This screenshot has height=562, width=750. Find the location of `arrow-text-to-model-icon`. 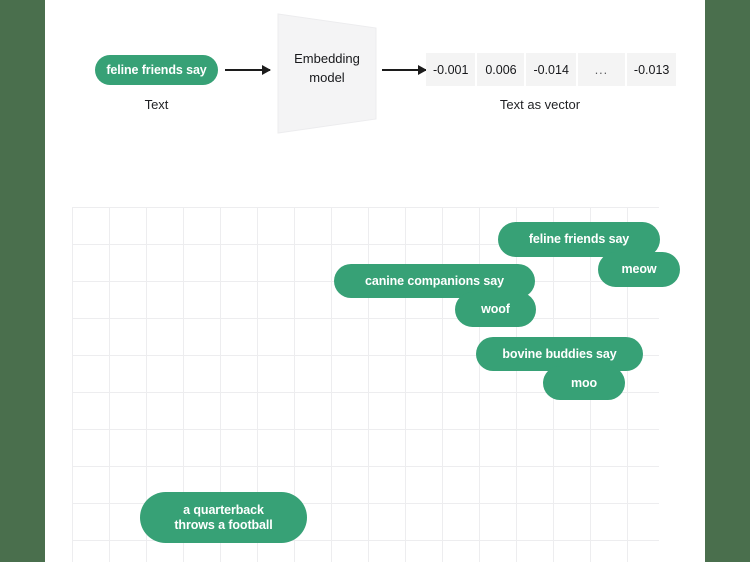

arrow-text-to-model-icon is located at coordinates (248, 70).